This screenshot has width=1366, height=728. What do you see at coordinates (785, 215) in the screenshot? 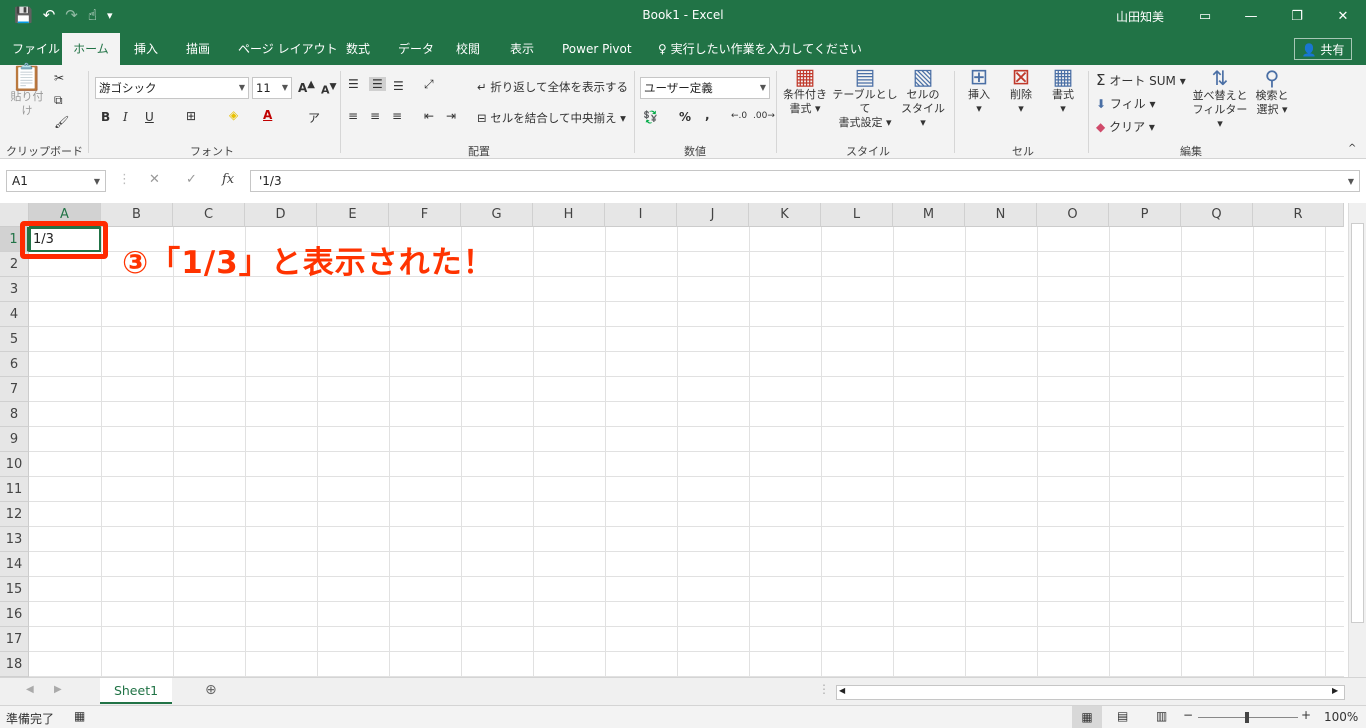
I see `column-header: K` at bounding box center [785, 215].